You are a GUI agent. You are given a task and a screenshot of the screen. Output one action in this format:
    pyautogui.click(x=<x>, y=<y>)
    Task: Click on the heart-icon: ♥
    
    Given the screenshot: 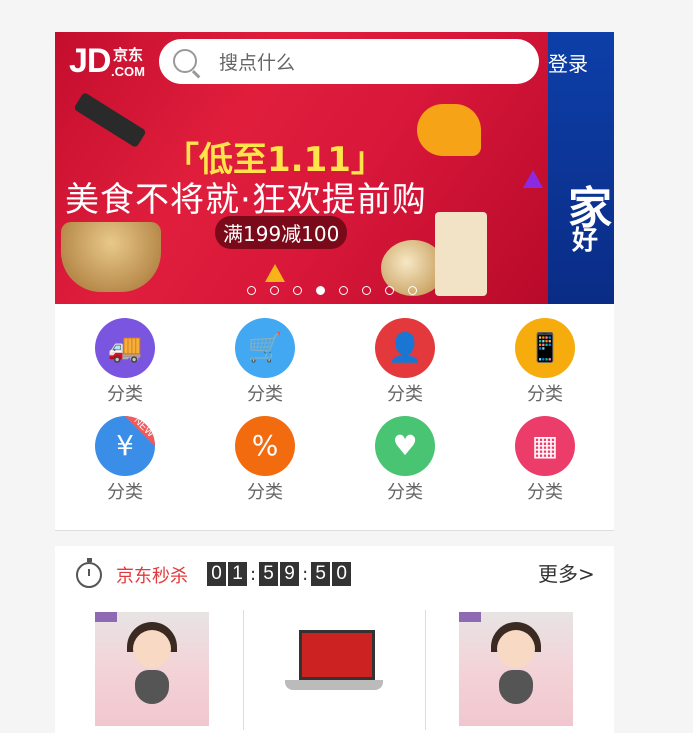 What is the action you would take?
    pyautogui.click(x=405, y=446)
    